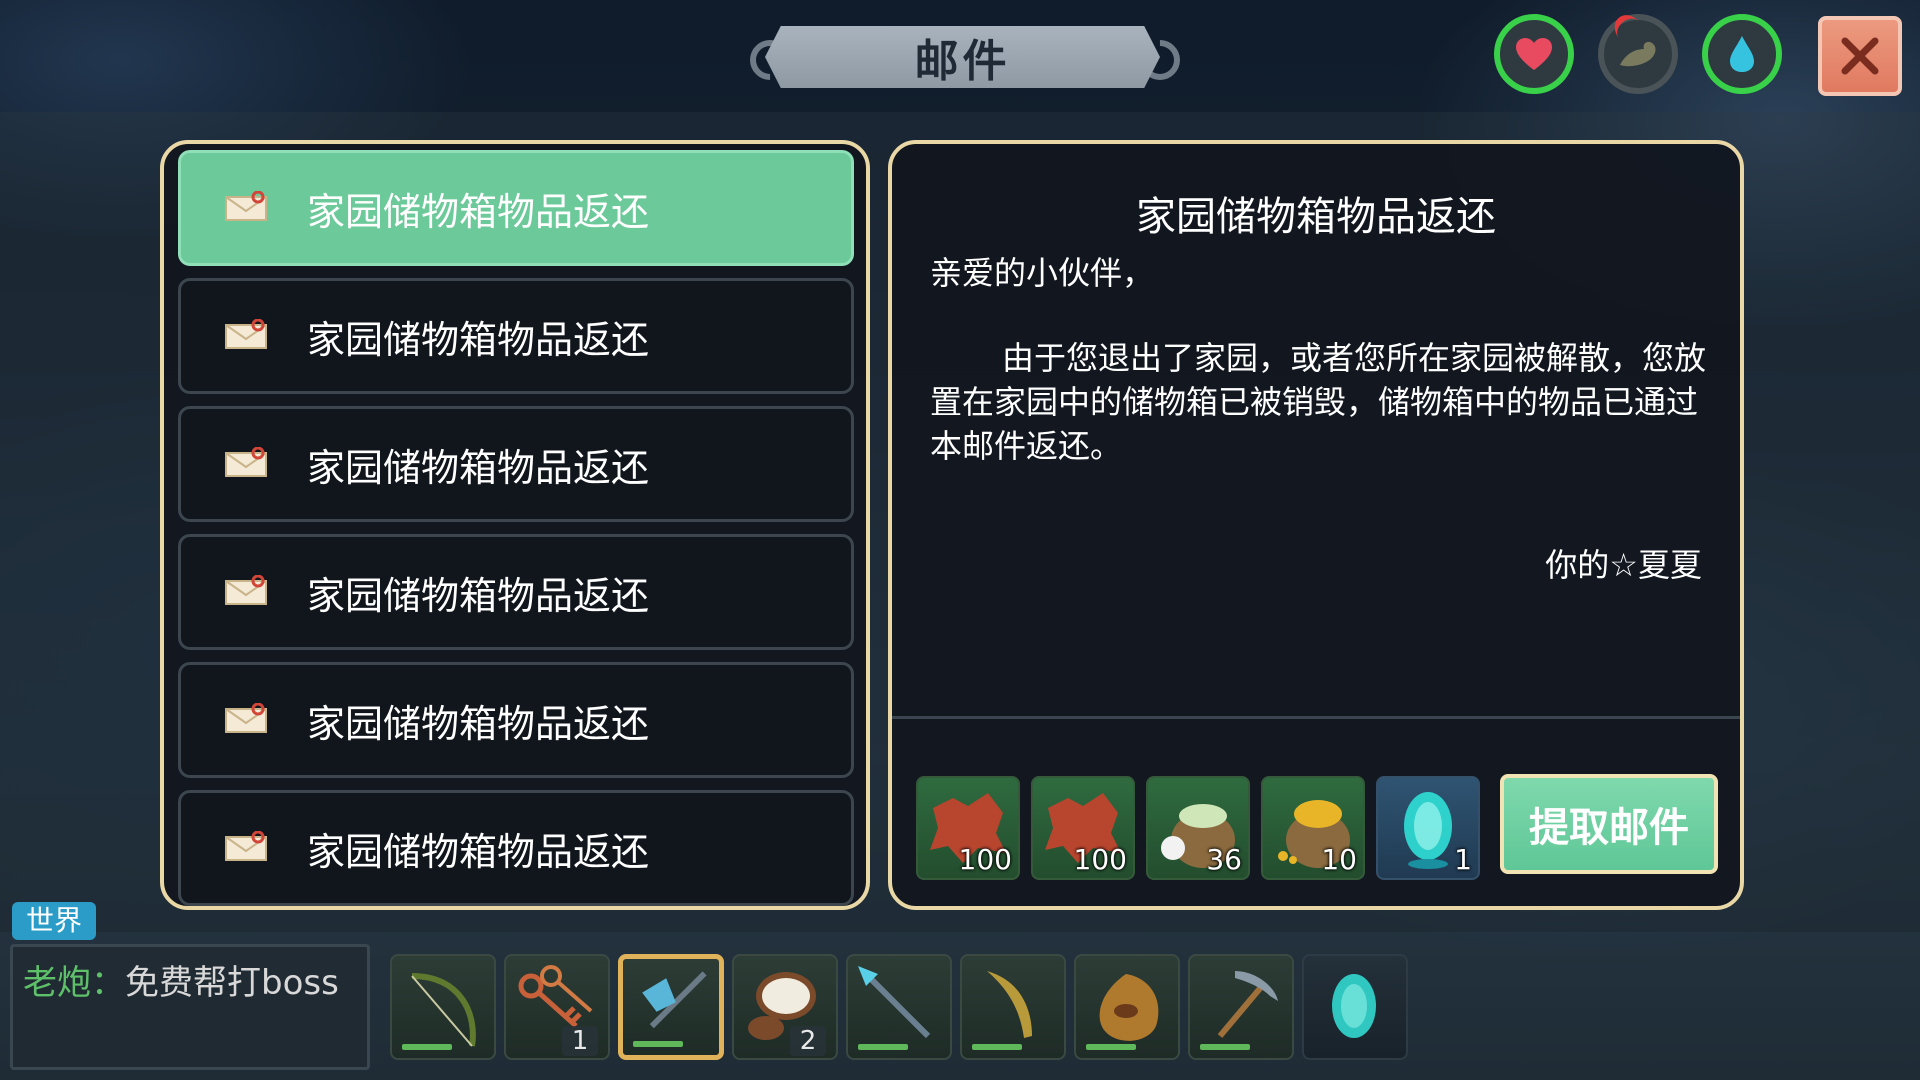  I want to click on chat-message: 老炮：免费帮打boss, so click(181, 979).